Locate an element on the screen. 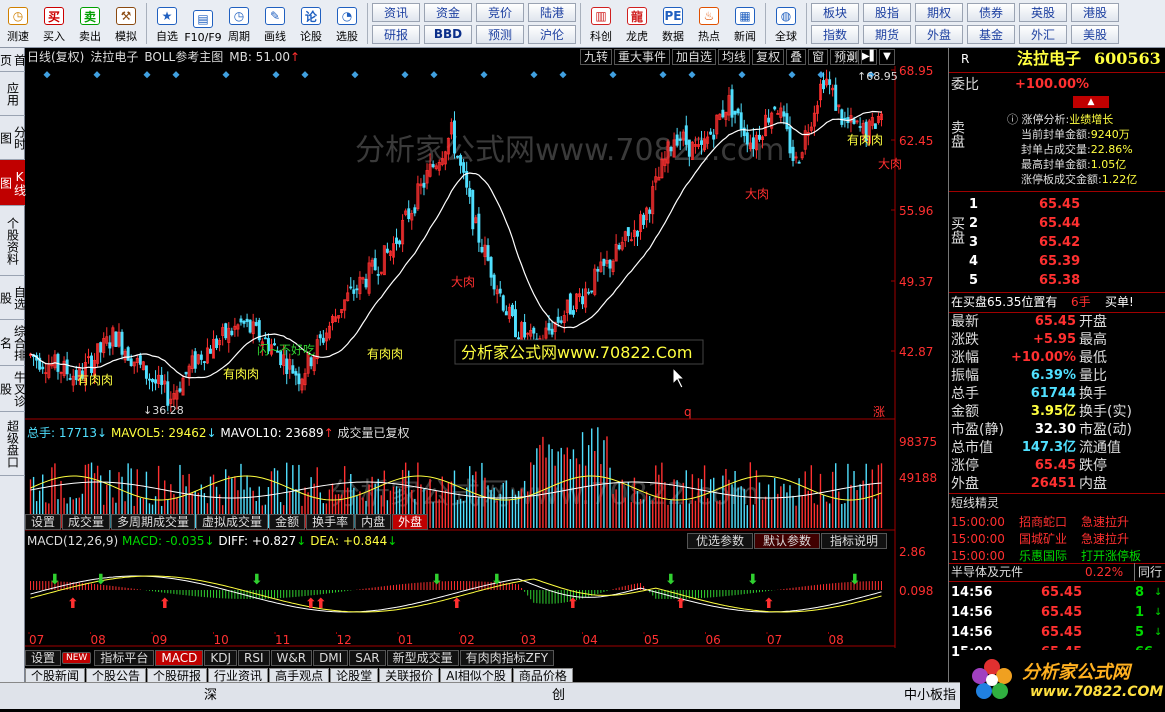  toolbar-select-stock-button: ◔ 选股 is located at coordinates (347, 23).